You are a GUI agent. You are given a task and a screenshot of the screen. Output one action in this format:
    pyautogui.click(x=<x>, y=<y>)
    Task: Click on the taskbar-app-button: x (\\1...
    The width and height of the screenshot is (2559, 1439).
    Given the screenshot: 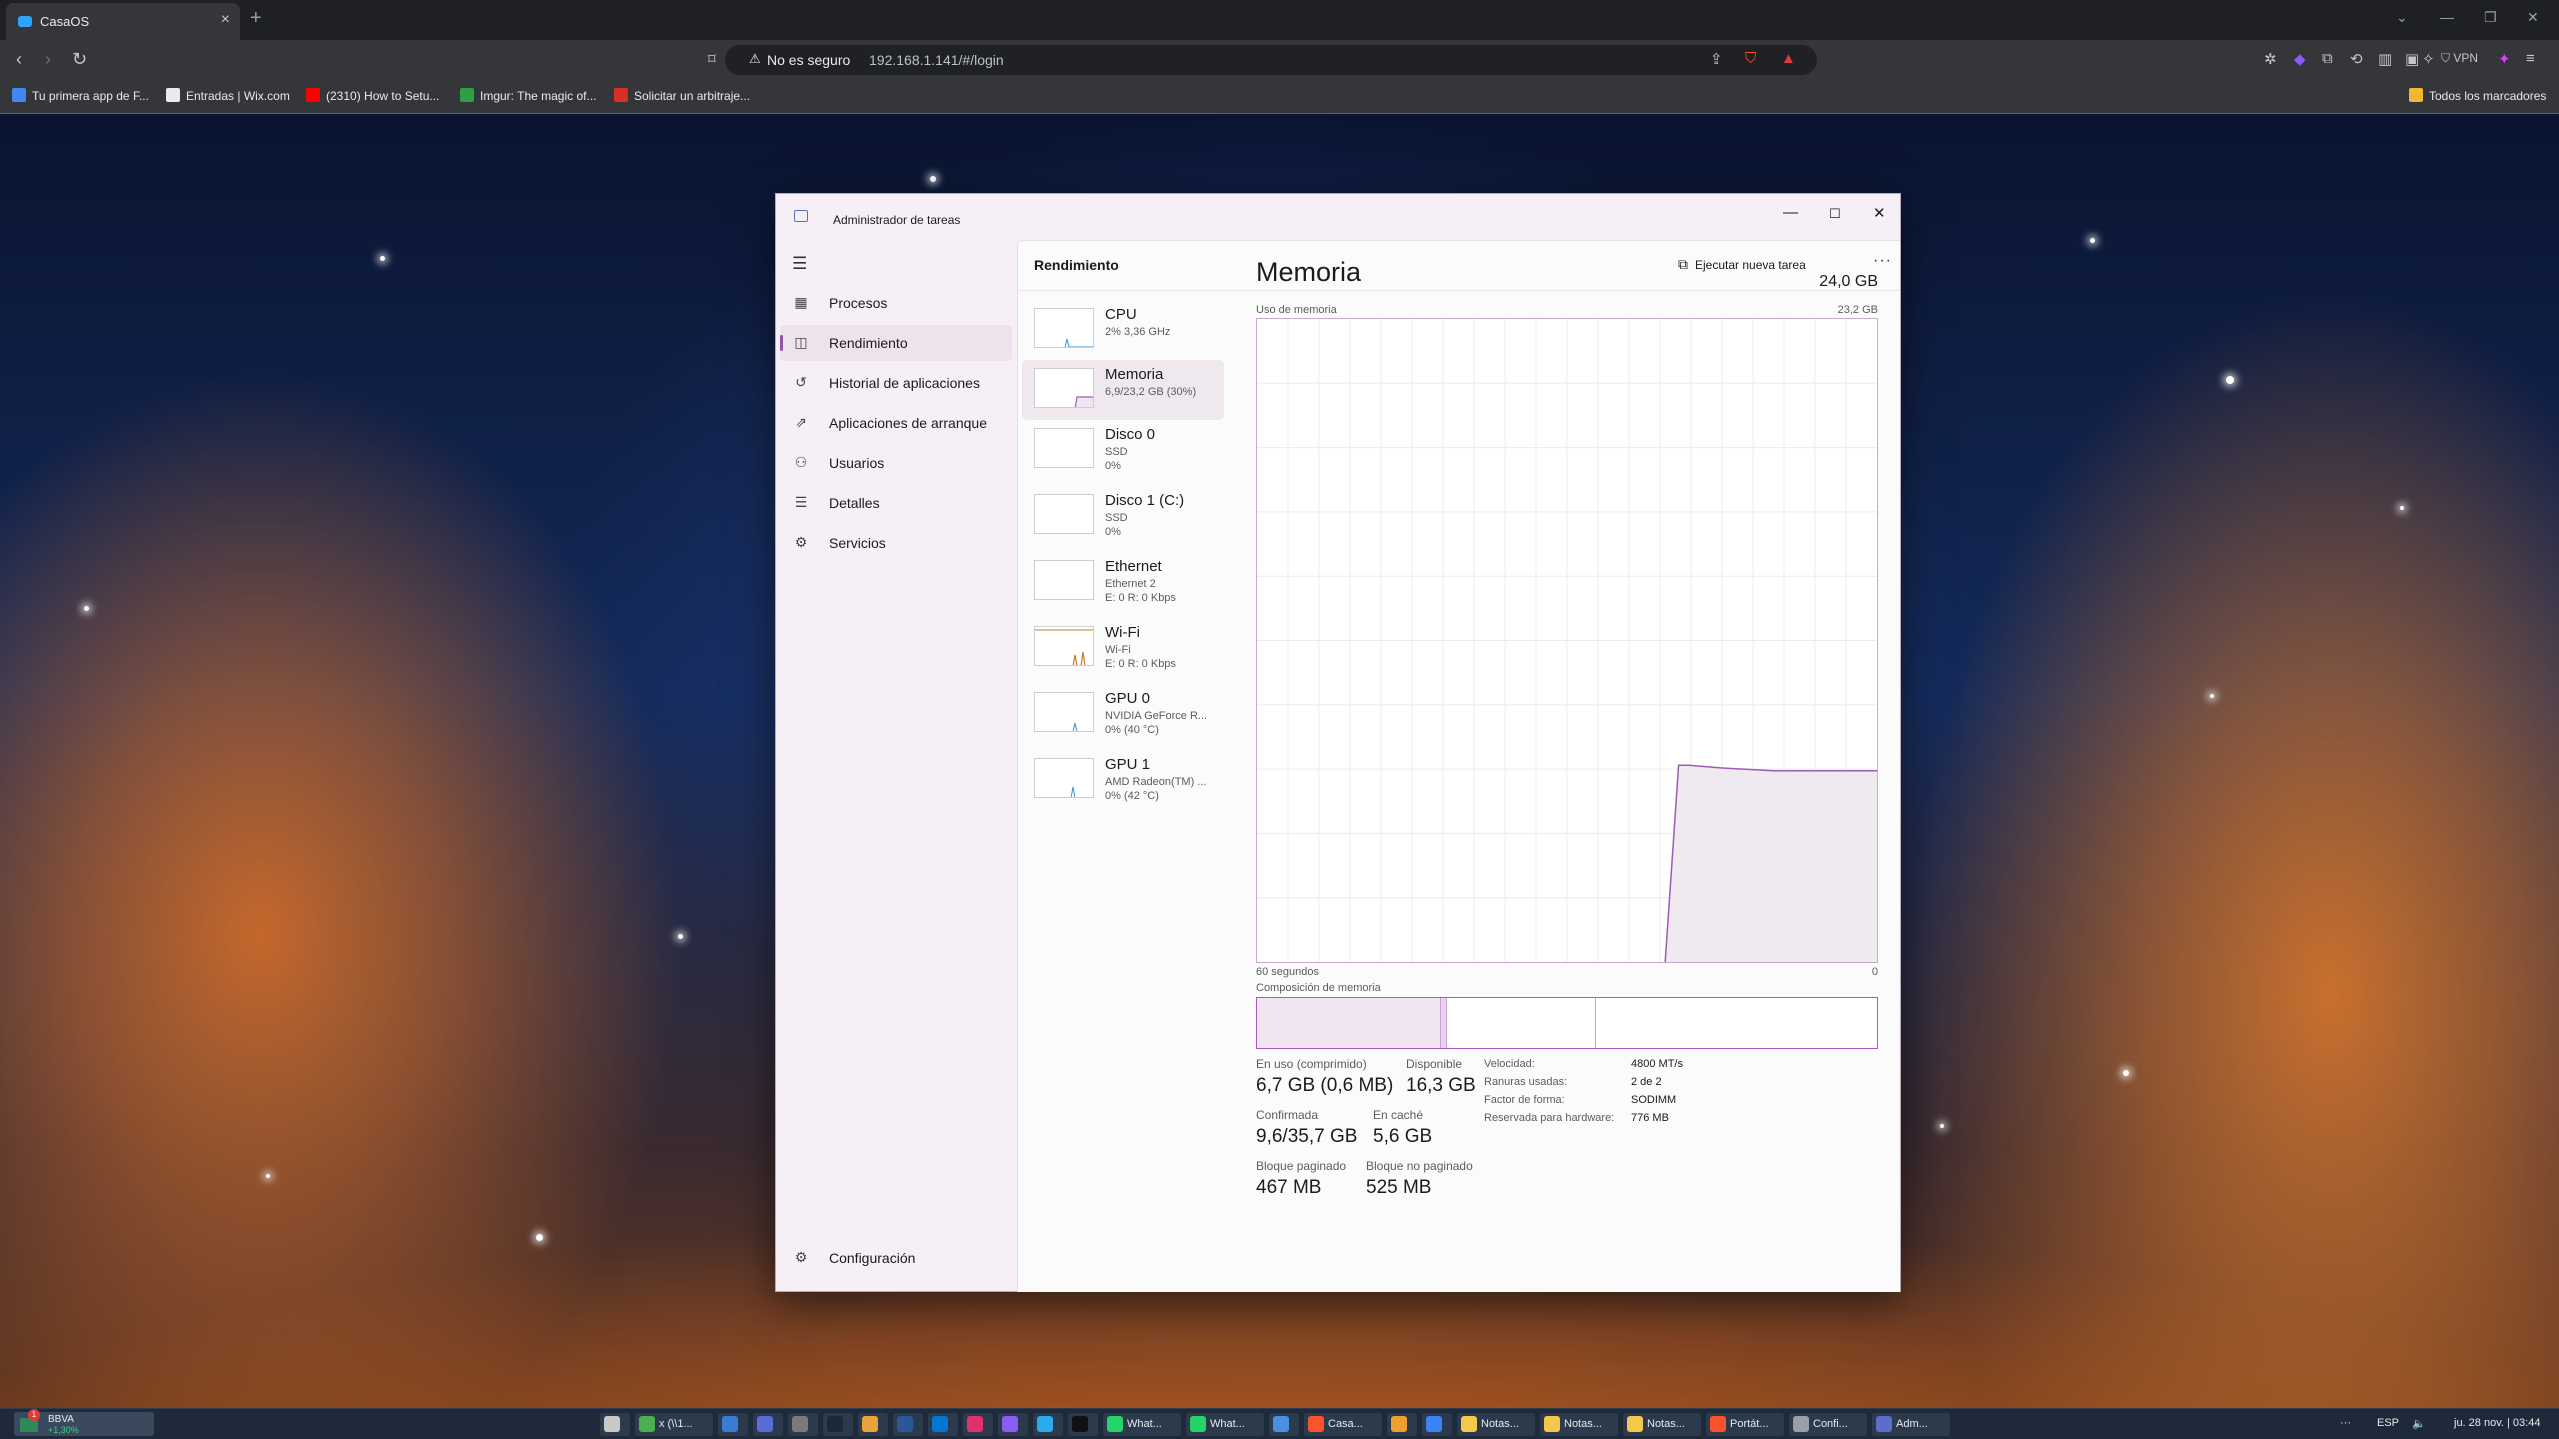 What is the action you would take?
    pyautogui.click(x=674, y=1424)
    